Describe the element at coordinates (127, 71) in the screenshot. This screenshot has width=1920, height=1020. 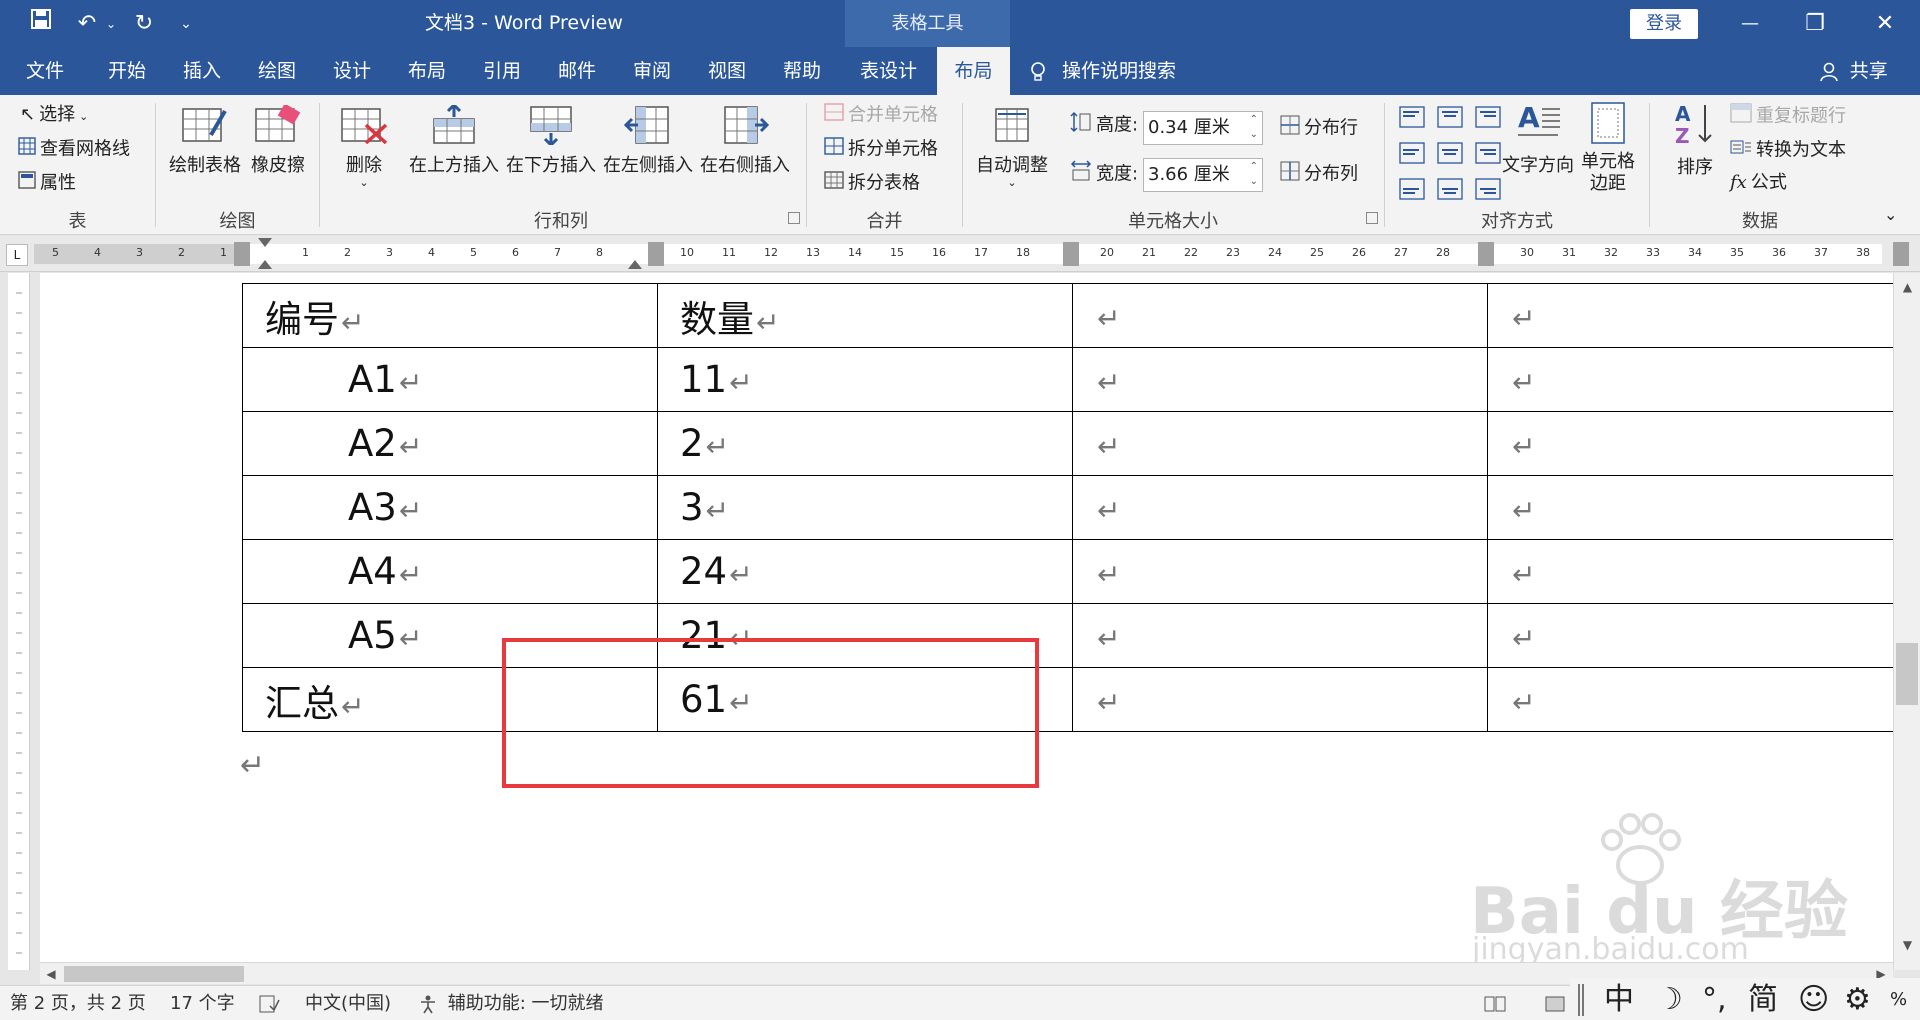
I see `tab-home: 开始` at that location.